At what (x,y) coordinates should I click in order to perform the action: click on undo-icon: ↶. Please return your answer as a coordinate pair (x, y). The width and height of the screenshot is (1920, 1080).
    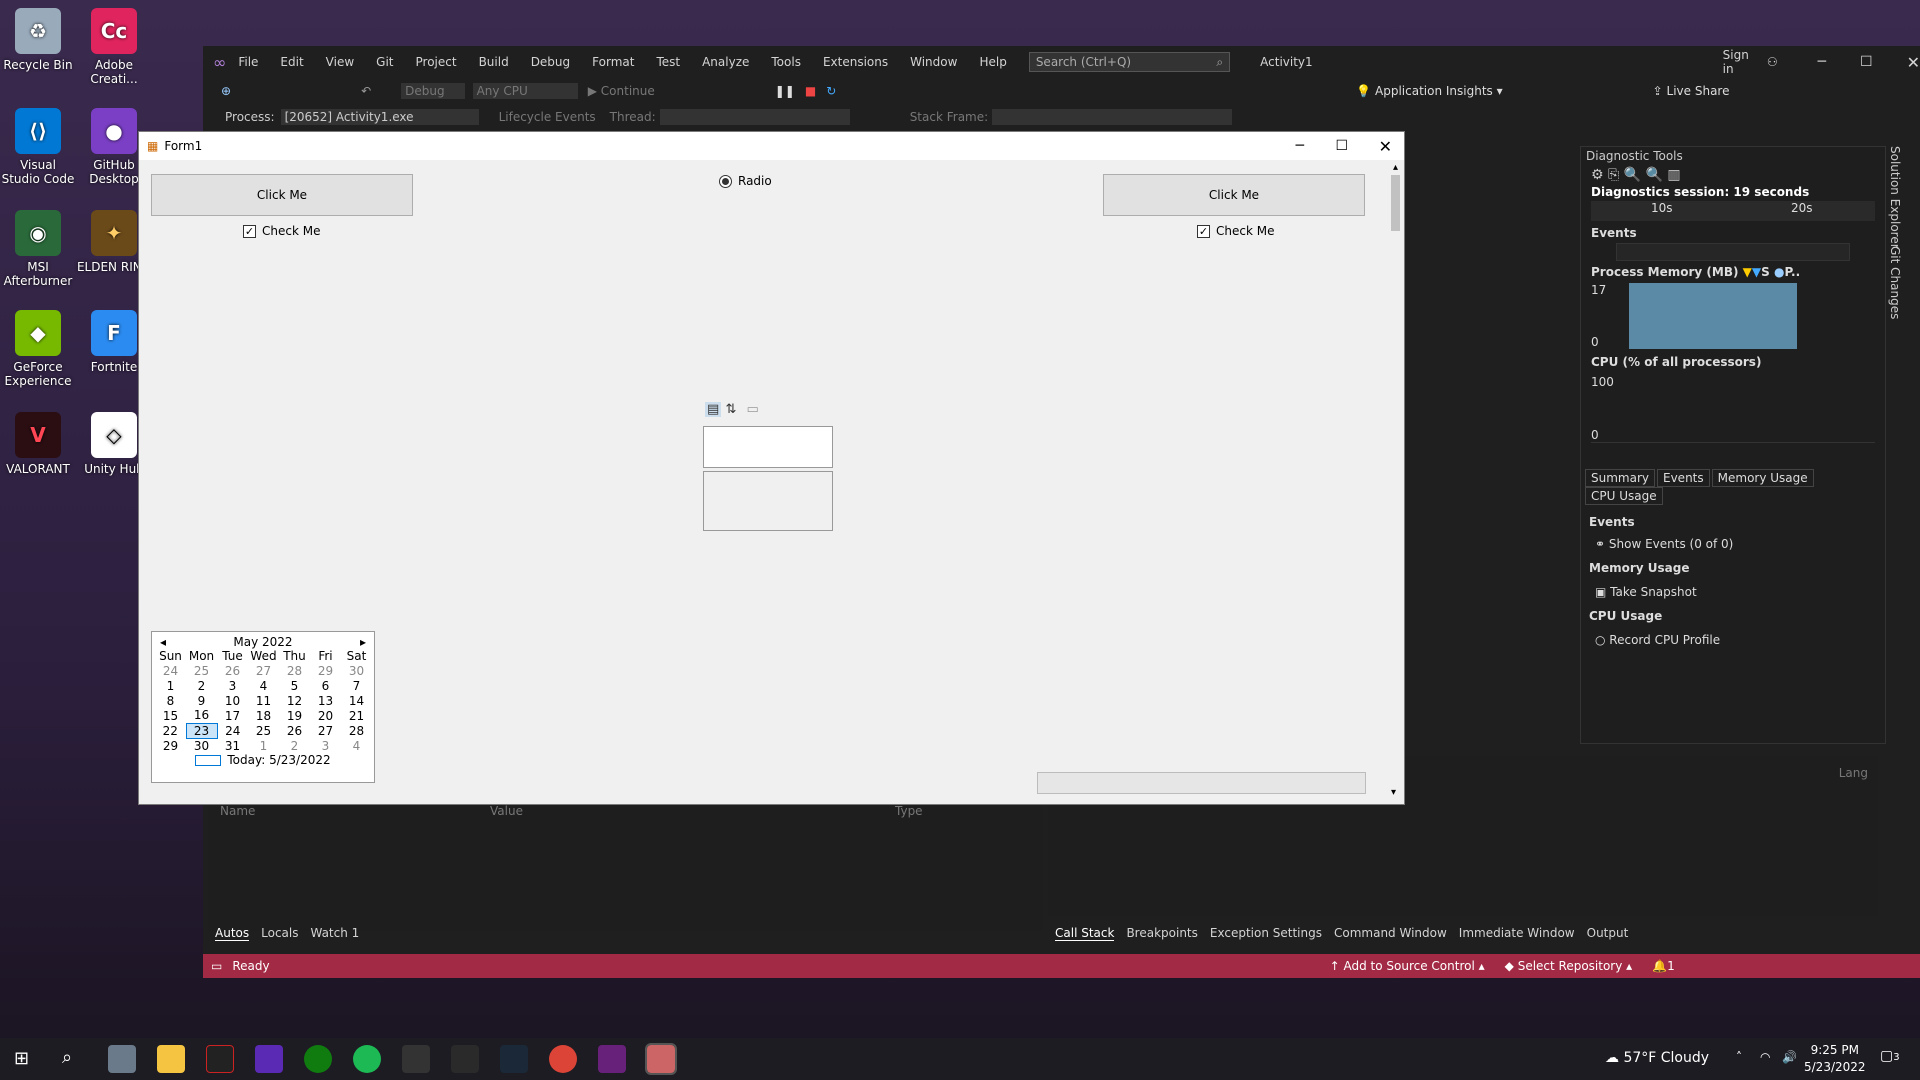
    Looking at the image, I should click on (366, 91).